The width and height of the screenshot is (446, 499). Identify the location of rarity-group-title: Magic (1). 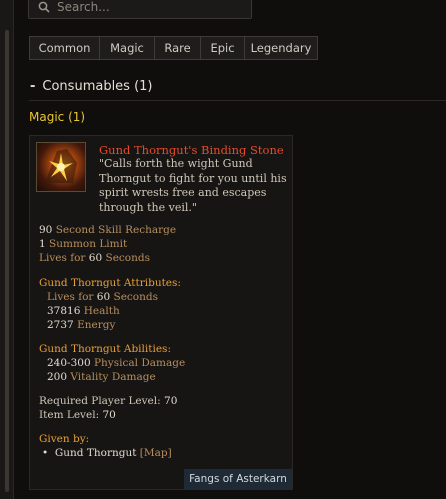
(57, 117).